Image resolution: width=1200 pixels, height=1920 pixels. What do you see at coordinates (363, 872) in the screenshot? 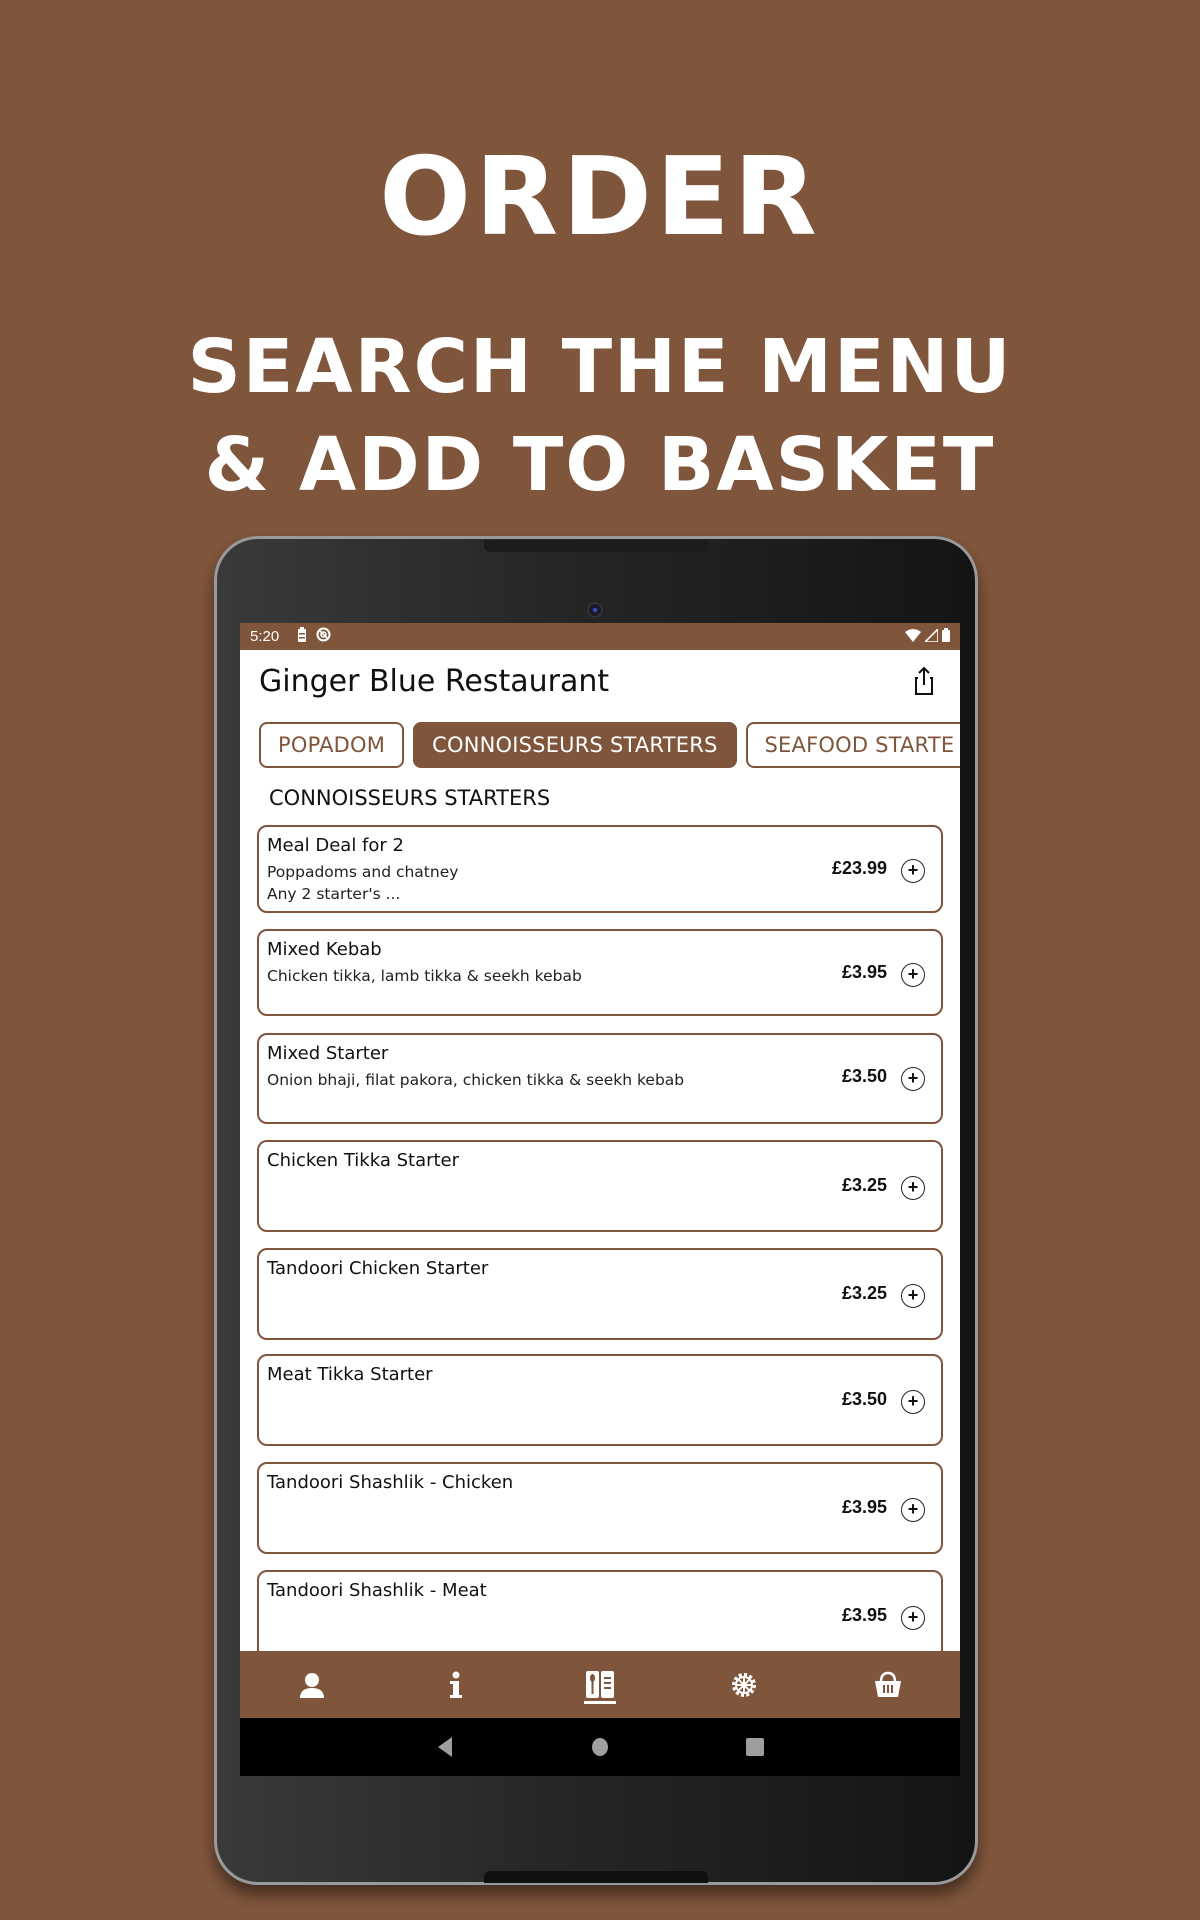
I see `item-description-line-1: Poppadoms and chatney` at bounding box center [363, 872].